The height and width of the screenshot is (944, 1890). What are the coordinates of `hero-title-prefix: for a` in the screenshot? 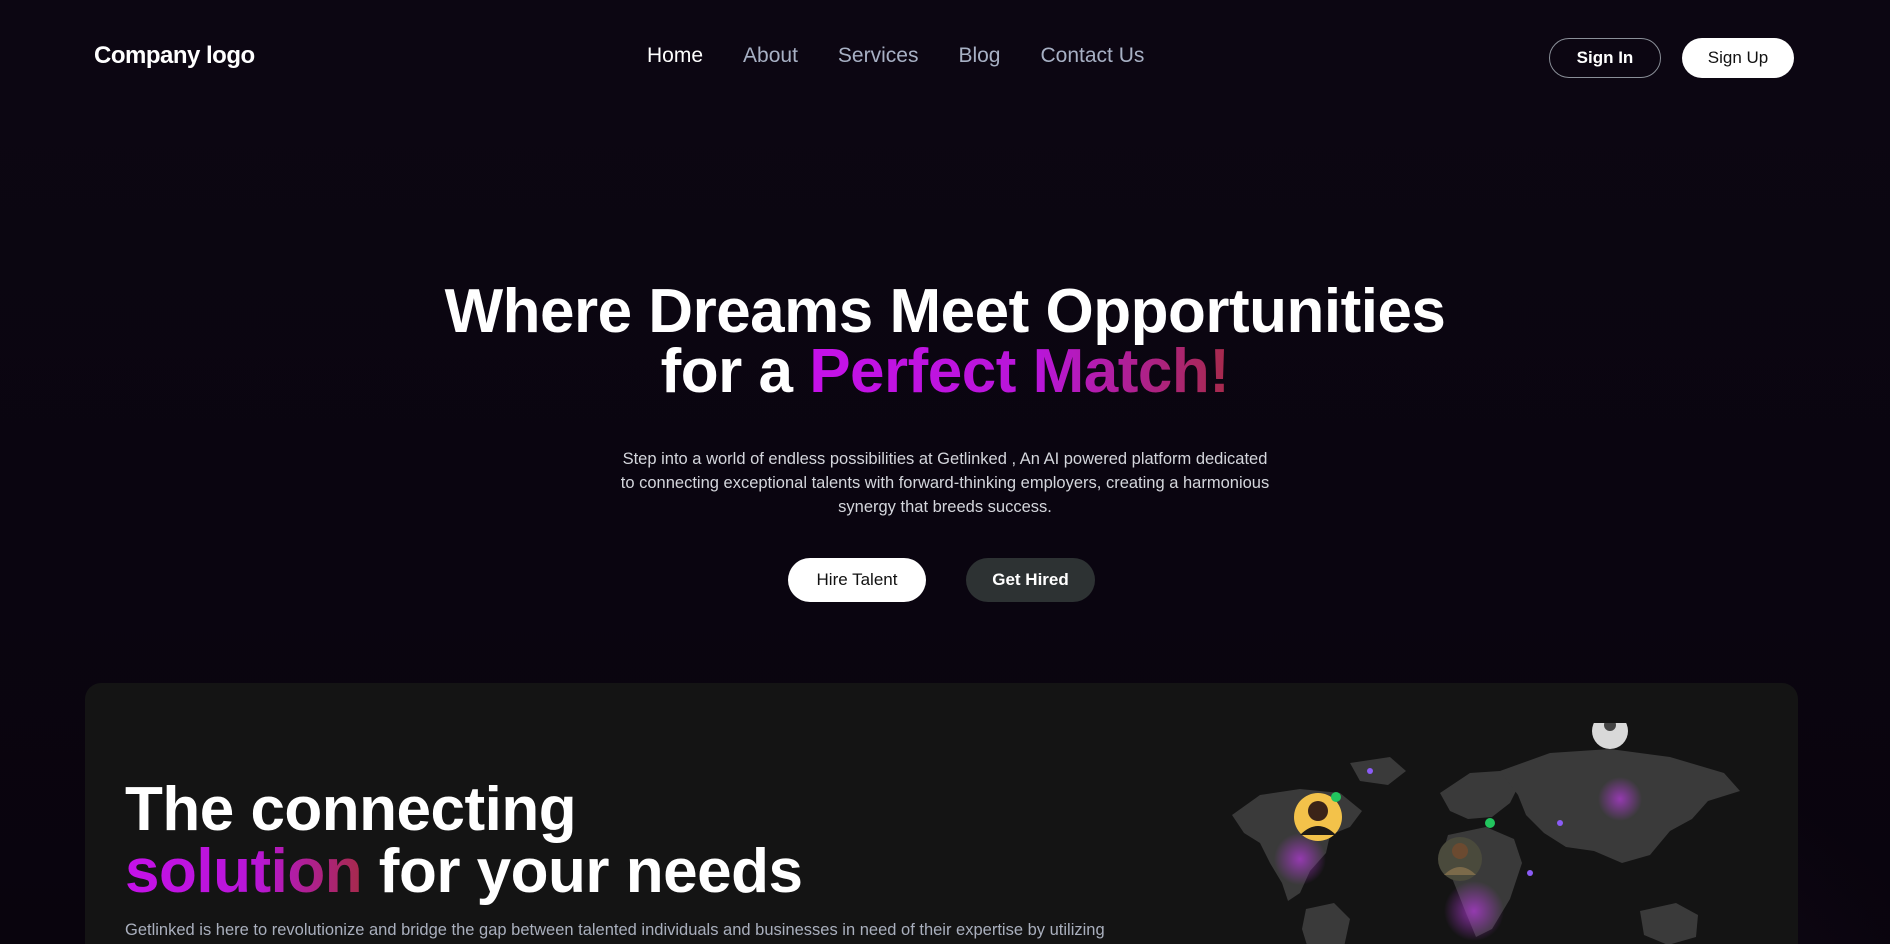 It's located at (735, 371).